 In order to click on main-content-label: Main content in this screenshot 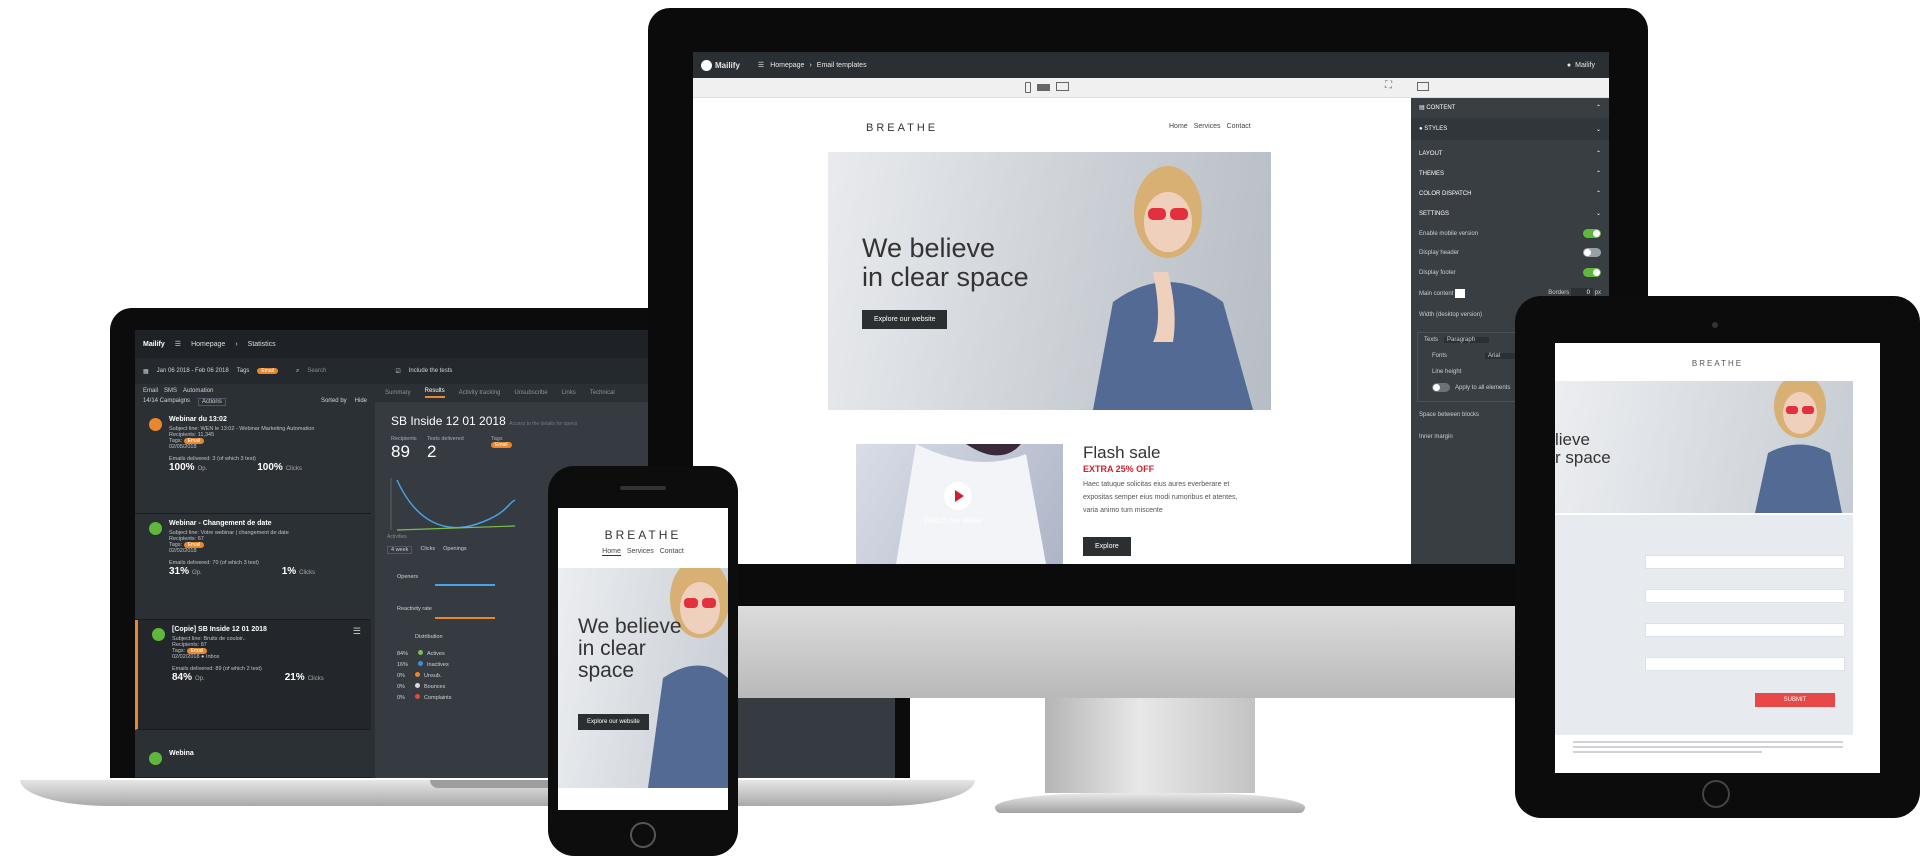, I will do `click(1436, 293)`.